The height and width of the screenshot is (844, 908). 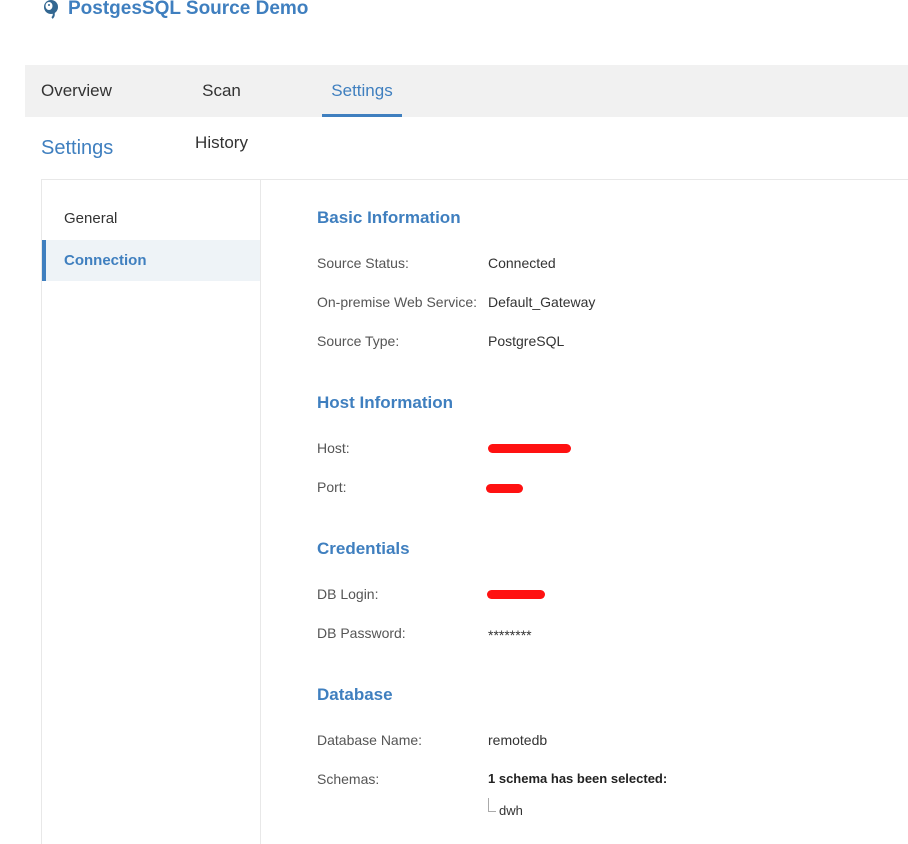 I want to click on db-login-value-redacted, so click(x=516, y=594).